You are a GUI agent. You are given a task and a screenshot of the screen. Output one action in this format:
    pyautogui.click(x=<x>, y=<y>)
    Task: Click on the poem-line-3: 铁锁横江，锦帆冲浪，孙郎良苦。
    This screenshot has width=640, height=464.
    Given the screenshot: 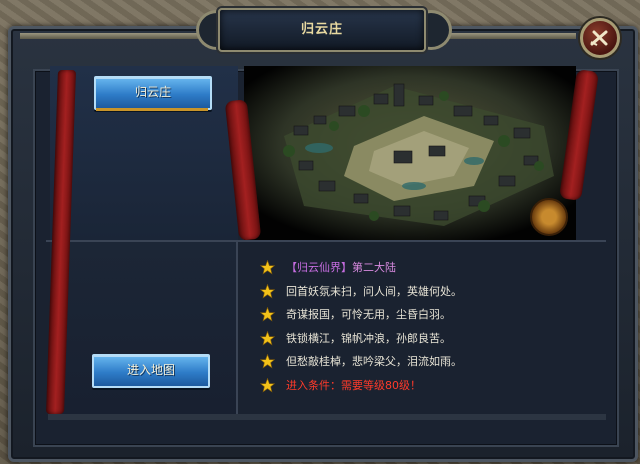 What is the action you would take?
    pyautogui.click(x=426, y=339)
    